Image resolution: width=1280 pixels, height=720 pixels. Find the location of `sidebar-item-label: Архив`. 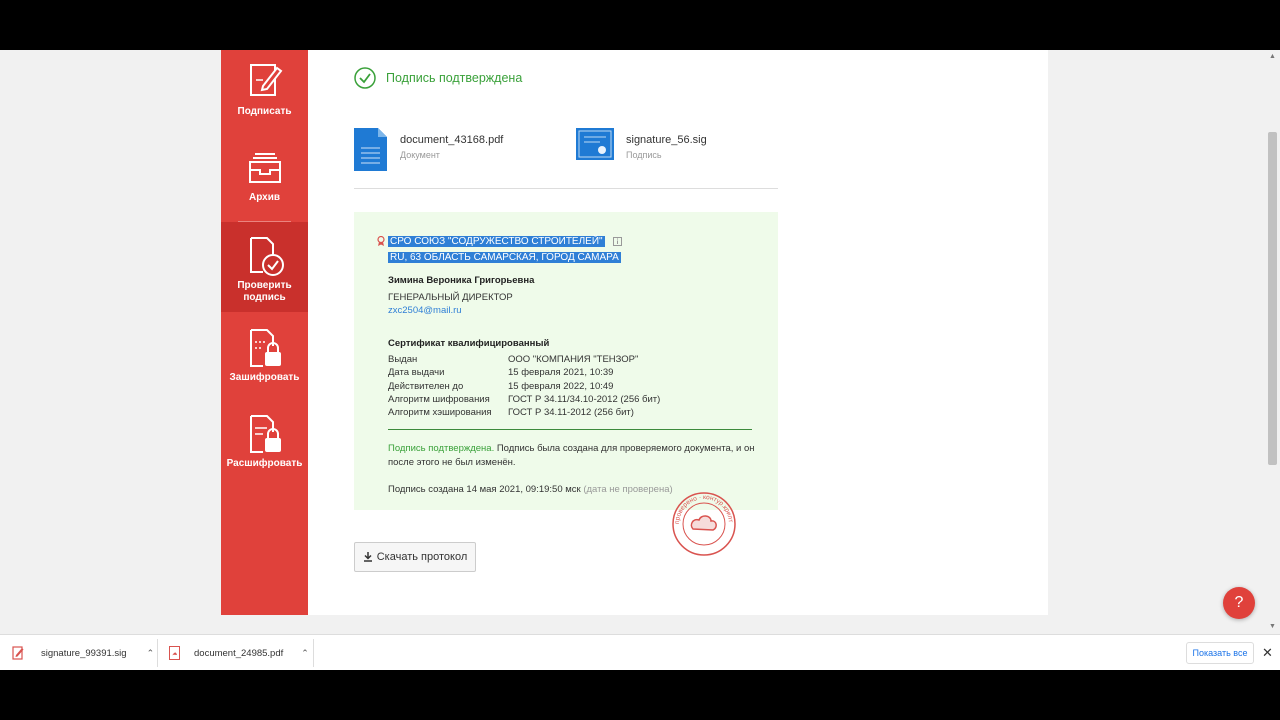

sidebar-item-label: Архив is located at coordinates (264, 197).